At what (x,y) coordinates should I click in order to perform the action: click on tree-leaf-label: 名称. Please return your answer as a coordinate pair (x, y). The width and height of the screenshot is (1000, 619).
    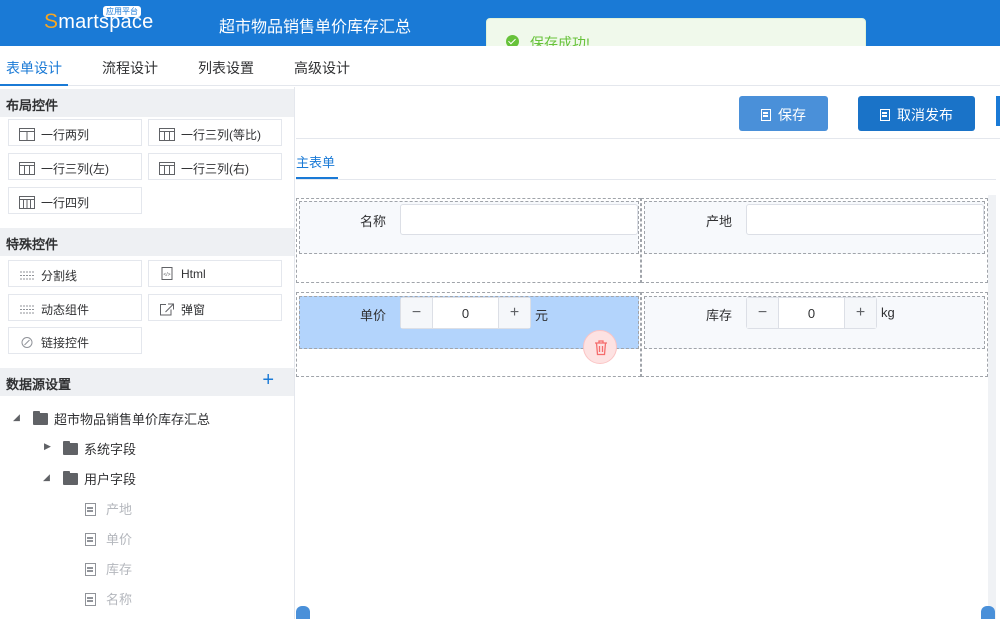
    Looking at the image, I should click on (119, 599).